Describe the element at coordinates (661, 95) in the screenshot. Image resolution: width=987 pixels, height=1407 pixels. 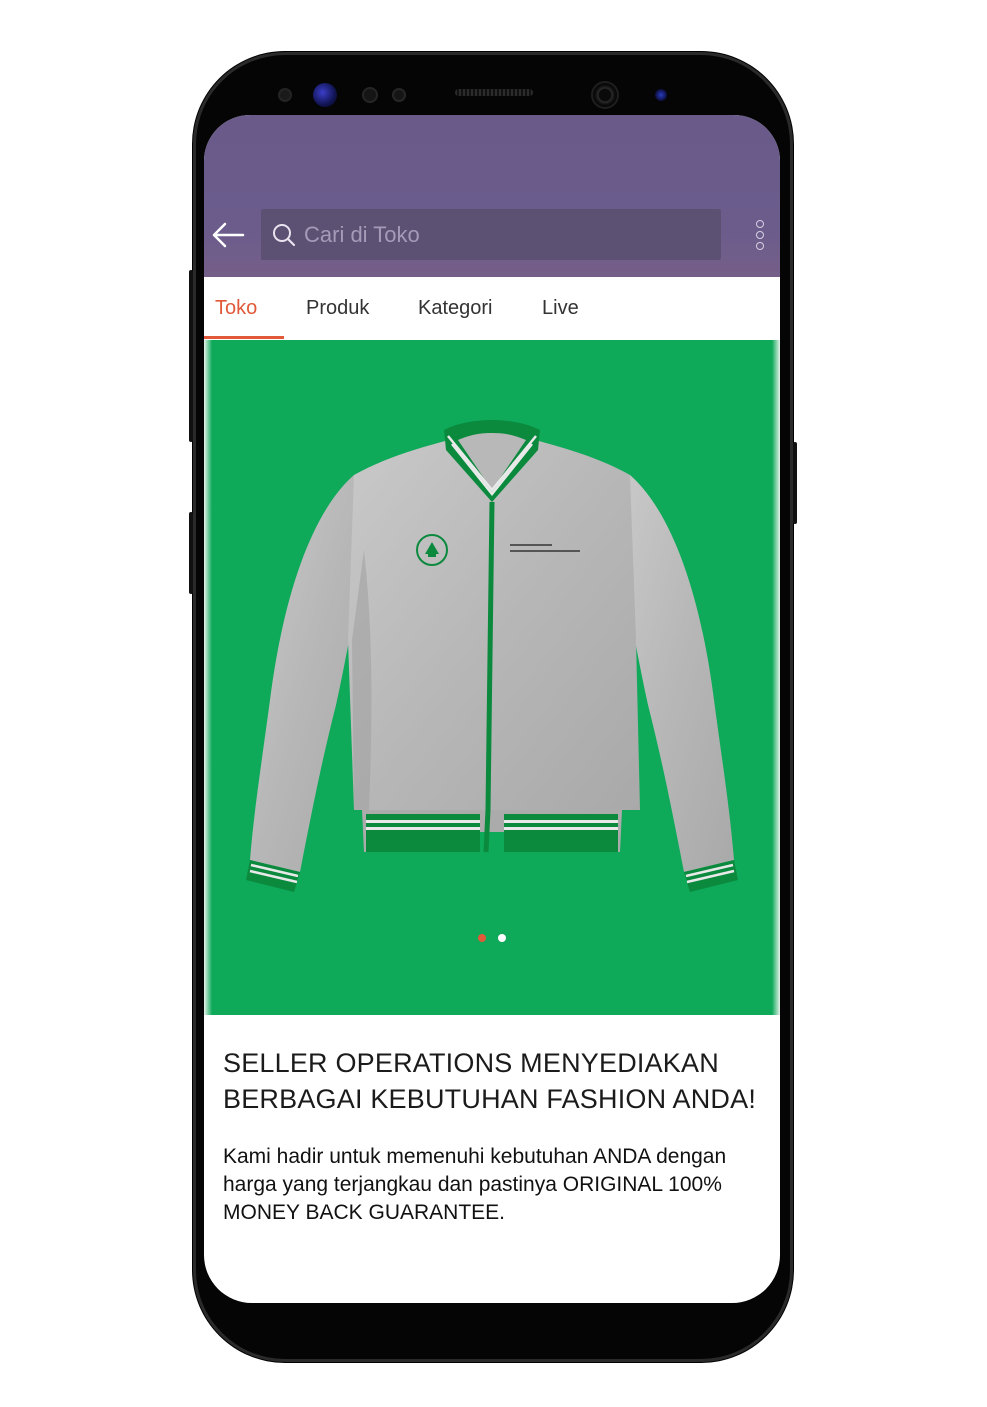
I see `iris-led` at that location.